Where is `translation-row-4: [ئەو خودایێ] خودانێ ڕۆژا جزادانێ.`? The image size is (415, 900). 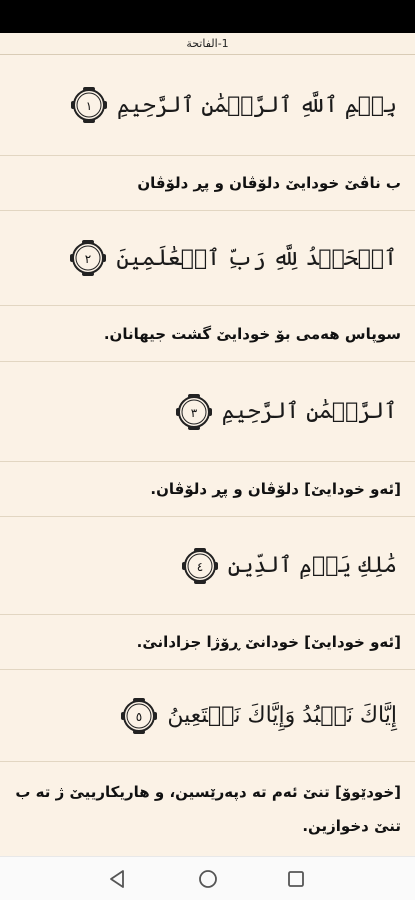
translation-row-4: [ئەو خودایێ] خودانێ ڕۆژا جزادانێ. is located at coordinates (207, 642).